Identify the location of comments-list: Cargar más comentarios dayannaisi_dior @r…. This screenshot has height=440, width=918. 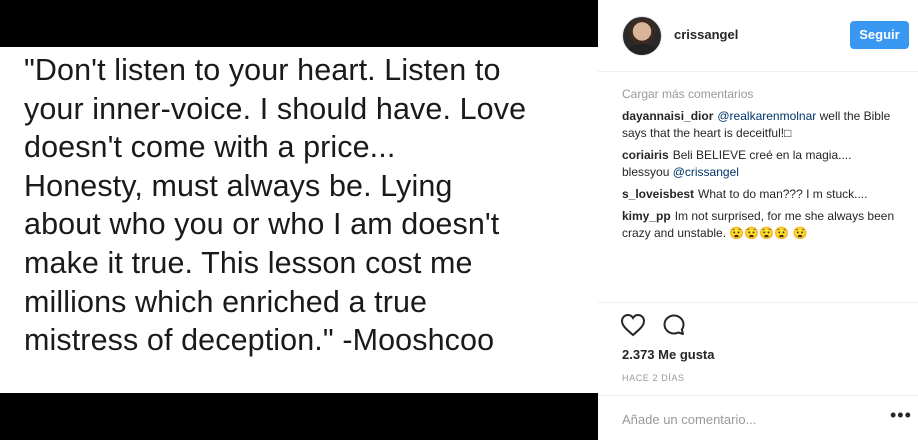
(762, 166).